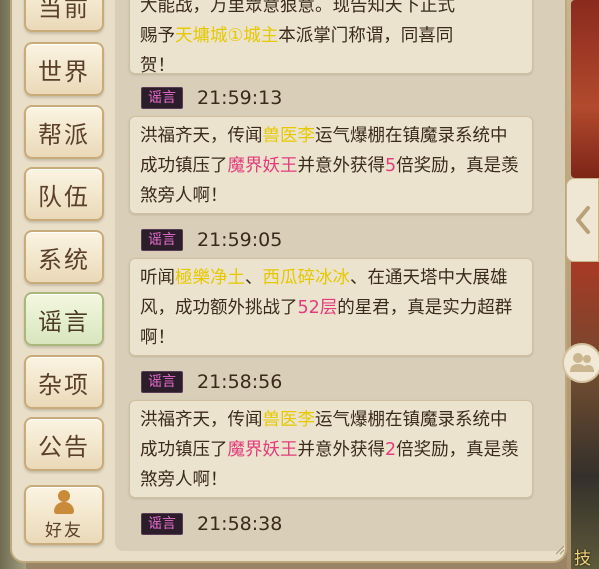 Image resolution: width=599 pixels, height=569 pixels. What do you see at coordinates (560, 550) in the screenshot?
I see `resize-grip-icon` at bounding box center [560, 550].